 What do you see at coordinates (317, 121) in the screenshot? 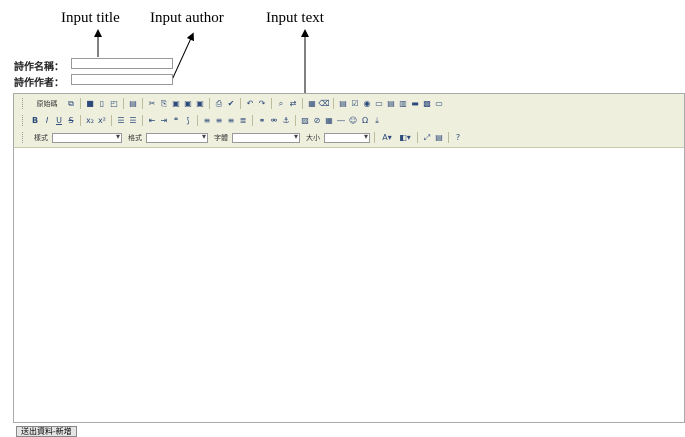
I see `flash-icon: ⊘` at bounding box center [317, 121].